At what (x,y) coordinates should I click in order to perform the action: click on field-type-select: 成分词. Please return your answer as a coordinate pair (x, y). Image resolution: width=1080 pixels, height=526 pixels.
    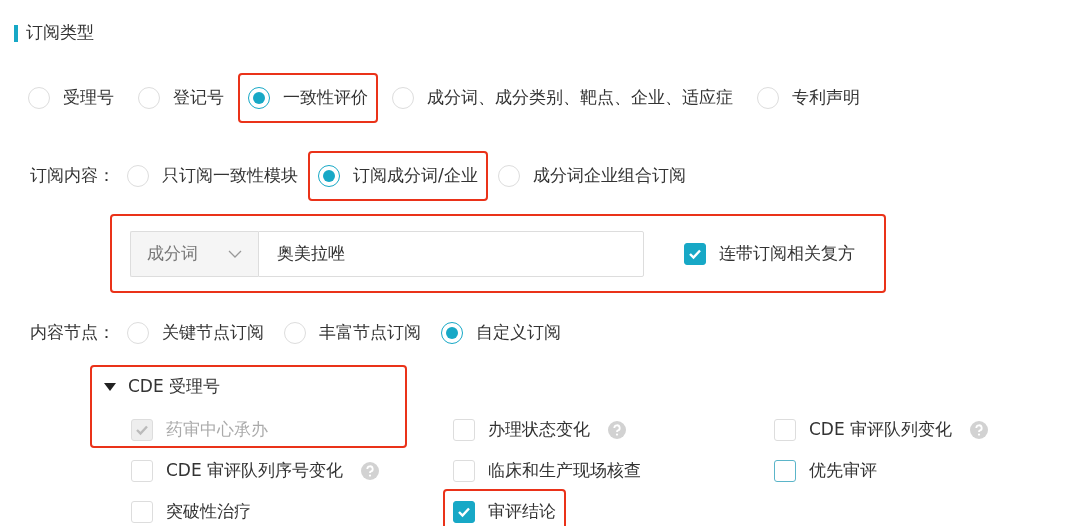
    Looking at the image, I should click on (194, 253).